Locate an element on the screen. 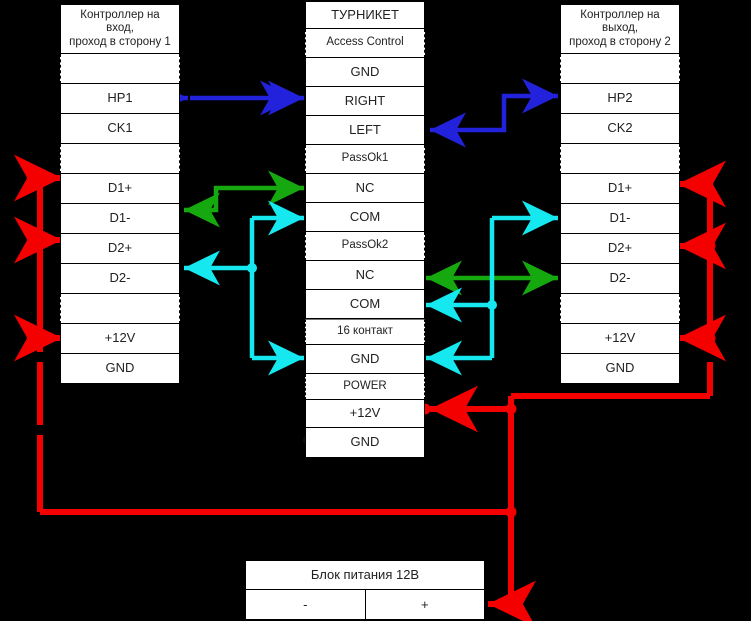 The image size is (751, 621). power-supply-header: Блок питания 12В is located at coordinates (365, 575).